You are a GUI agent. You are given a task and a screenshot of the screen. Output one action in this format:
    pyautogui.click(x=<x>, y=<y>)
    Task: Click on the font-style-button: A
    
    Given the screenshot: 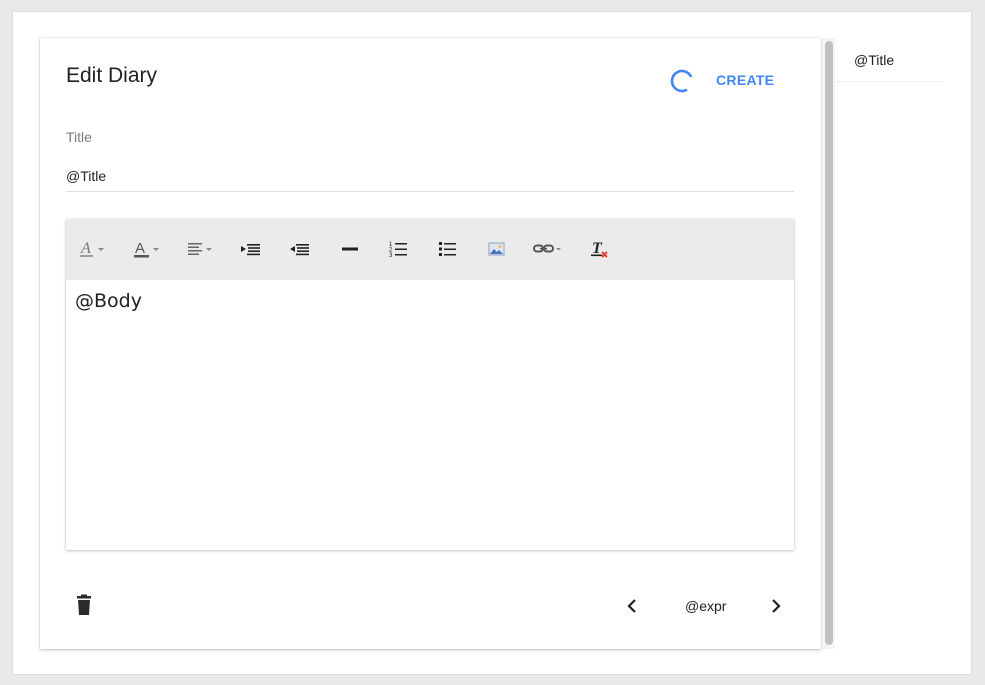 What is the action you would take?
    pyautogui.click(x=93, y=249)
    